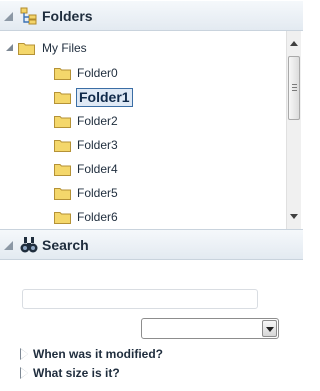 This screenshot has width=320, height=391. Describe the element at coordinates (28, 16) in the screenshot. I see `folder-tree-icon` at that location.